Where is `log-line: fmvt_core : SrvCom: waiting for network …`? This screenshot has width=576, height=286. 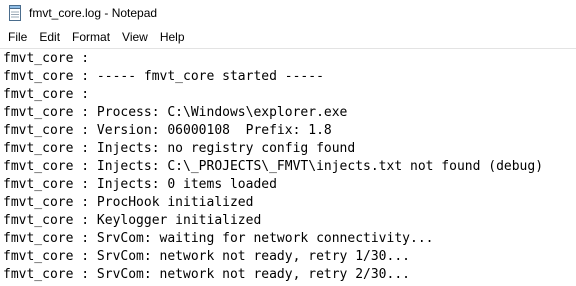
log-line: fmvt_core : SrvCom: waiting for network … is located at coordinates (218, 238).